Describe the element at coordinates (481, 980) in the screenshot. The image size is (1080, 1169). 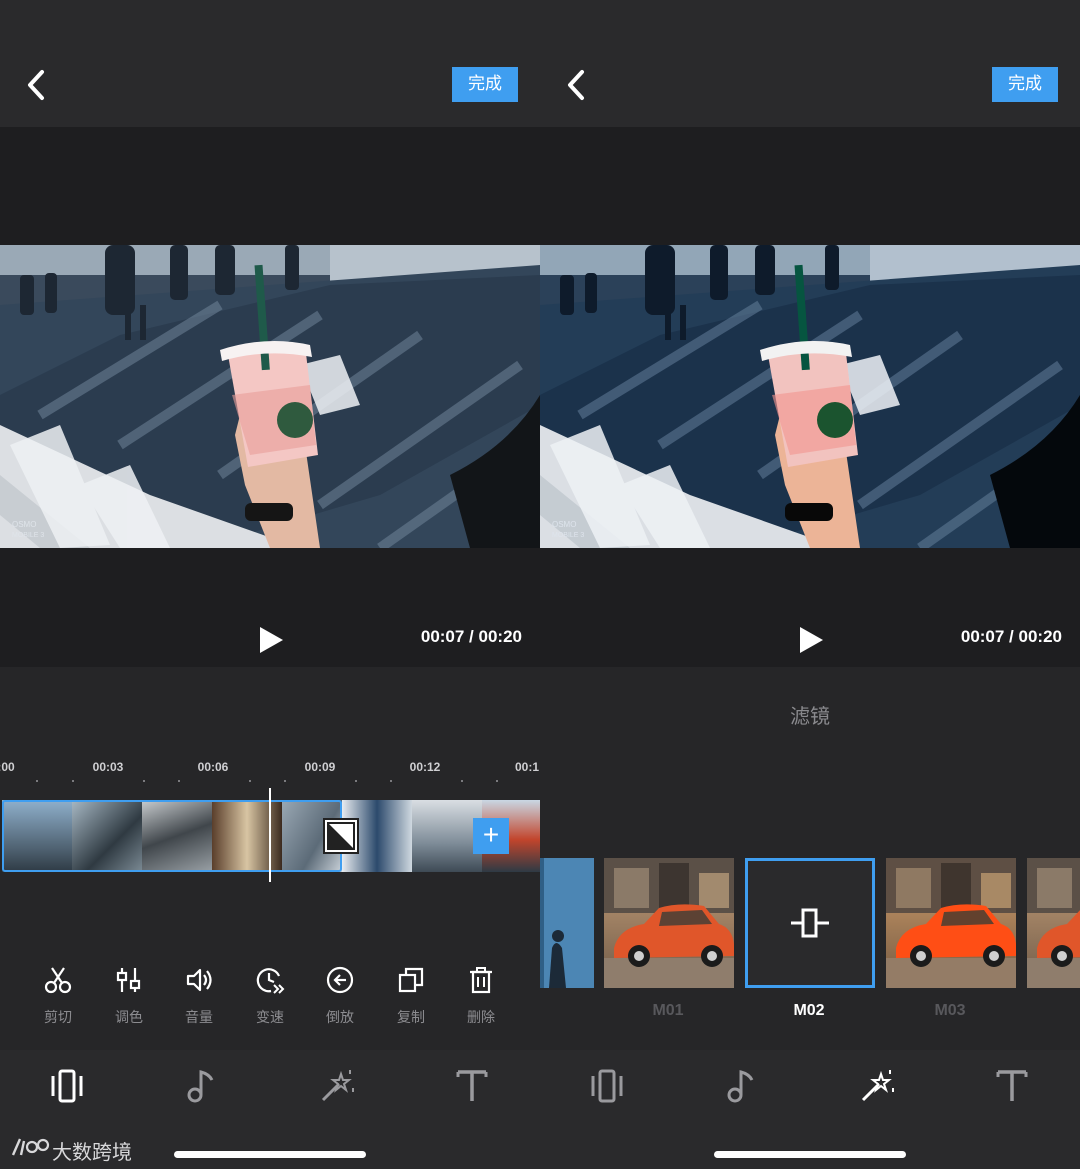
I see `trash-icon` at that location.